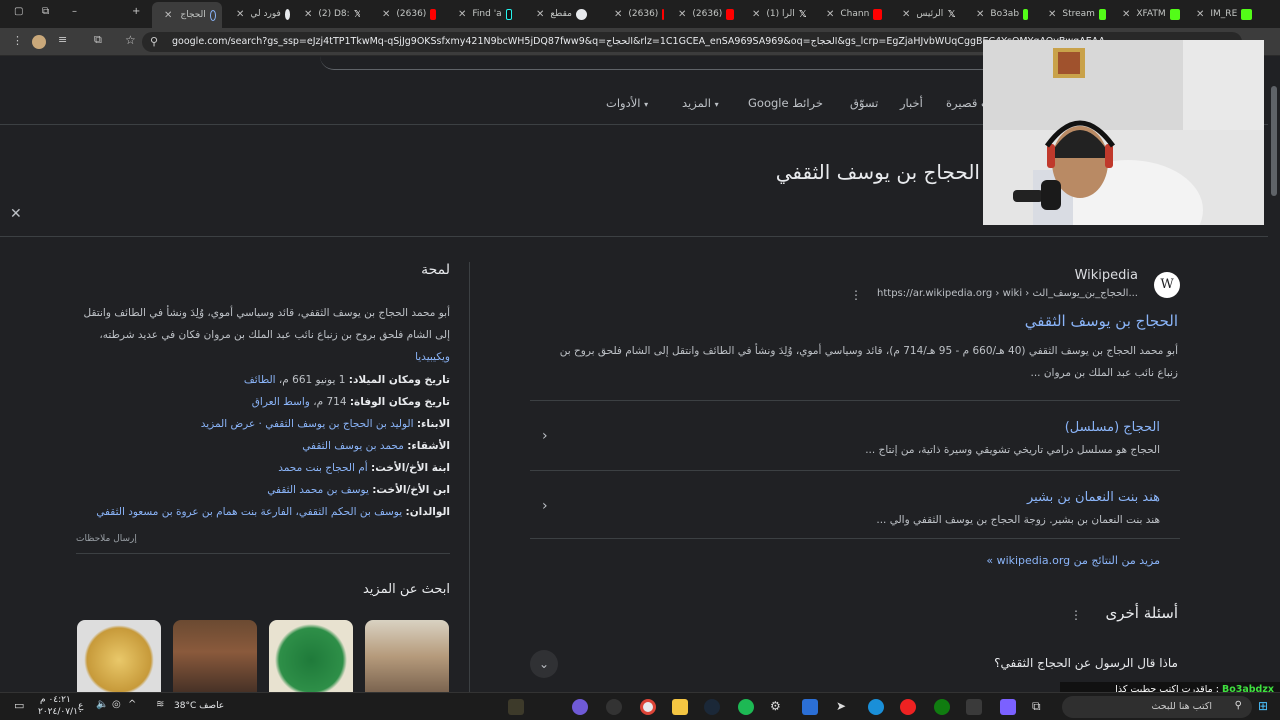  What do you see at coordinates (999, 14) in the screenshot?
I see `tab: ✕ Bo3ab` at bounding box center [999, 14].